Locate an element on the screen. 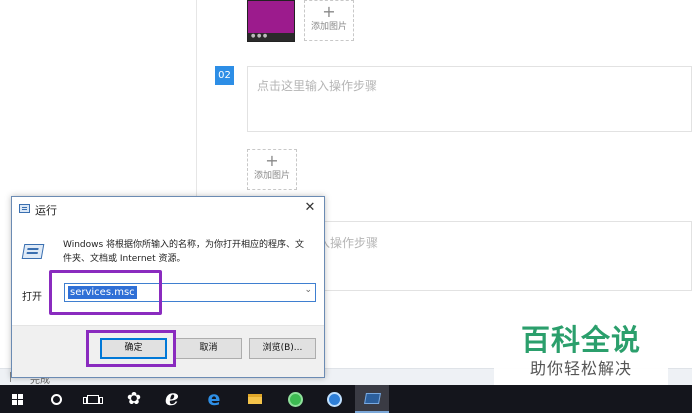 Image resolution: width=692 pixels, height=413 pixels. ie-browser-icon: ℯ is located at coordinates (172, 399).